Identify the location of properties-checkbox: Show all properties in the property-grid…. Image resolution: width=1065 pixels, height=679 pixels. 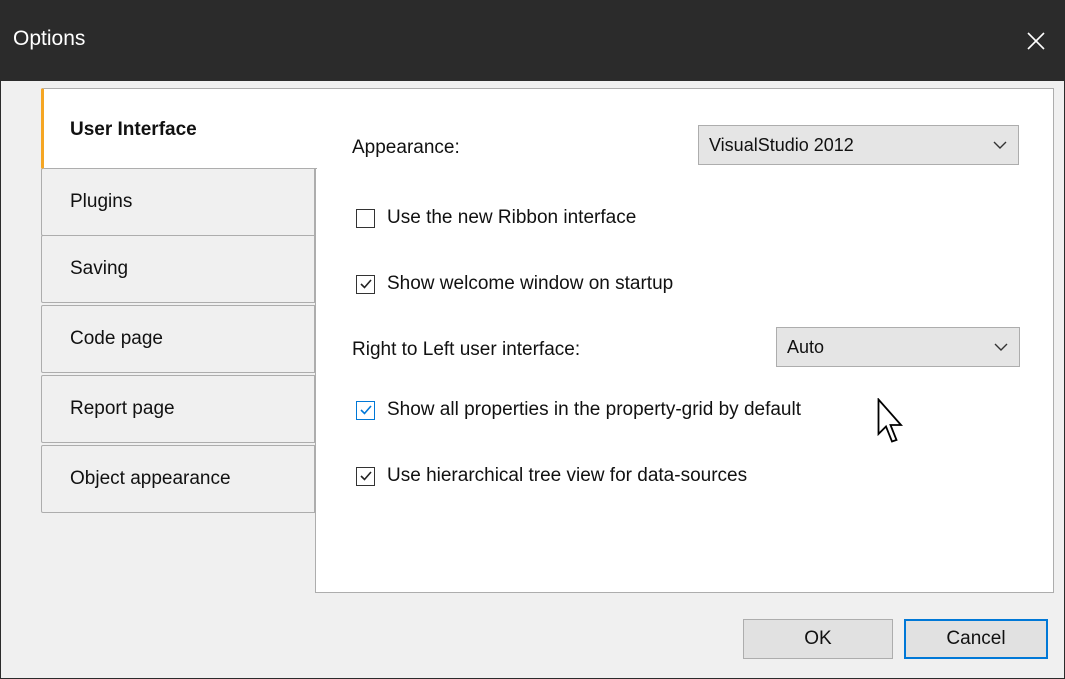
(578, 410).